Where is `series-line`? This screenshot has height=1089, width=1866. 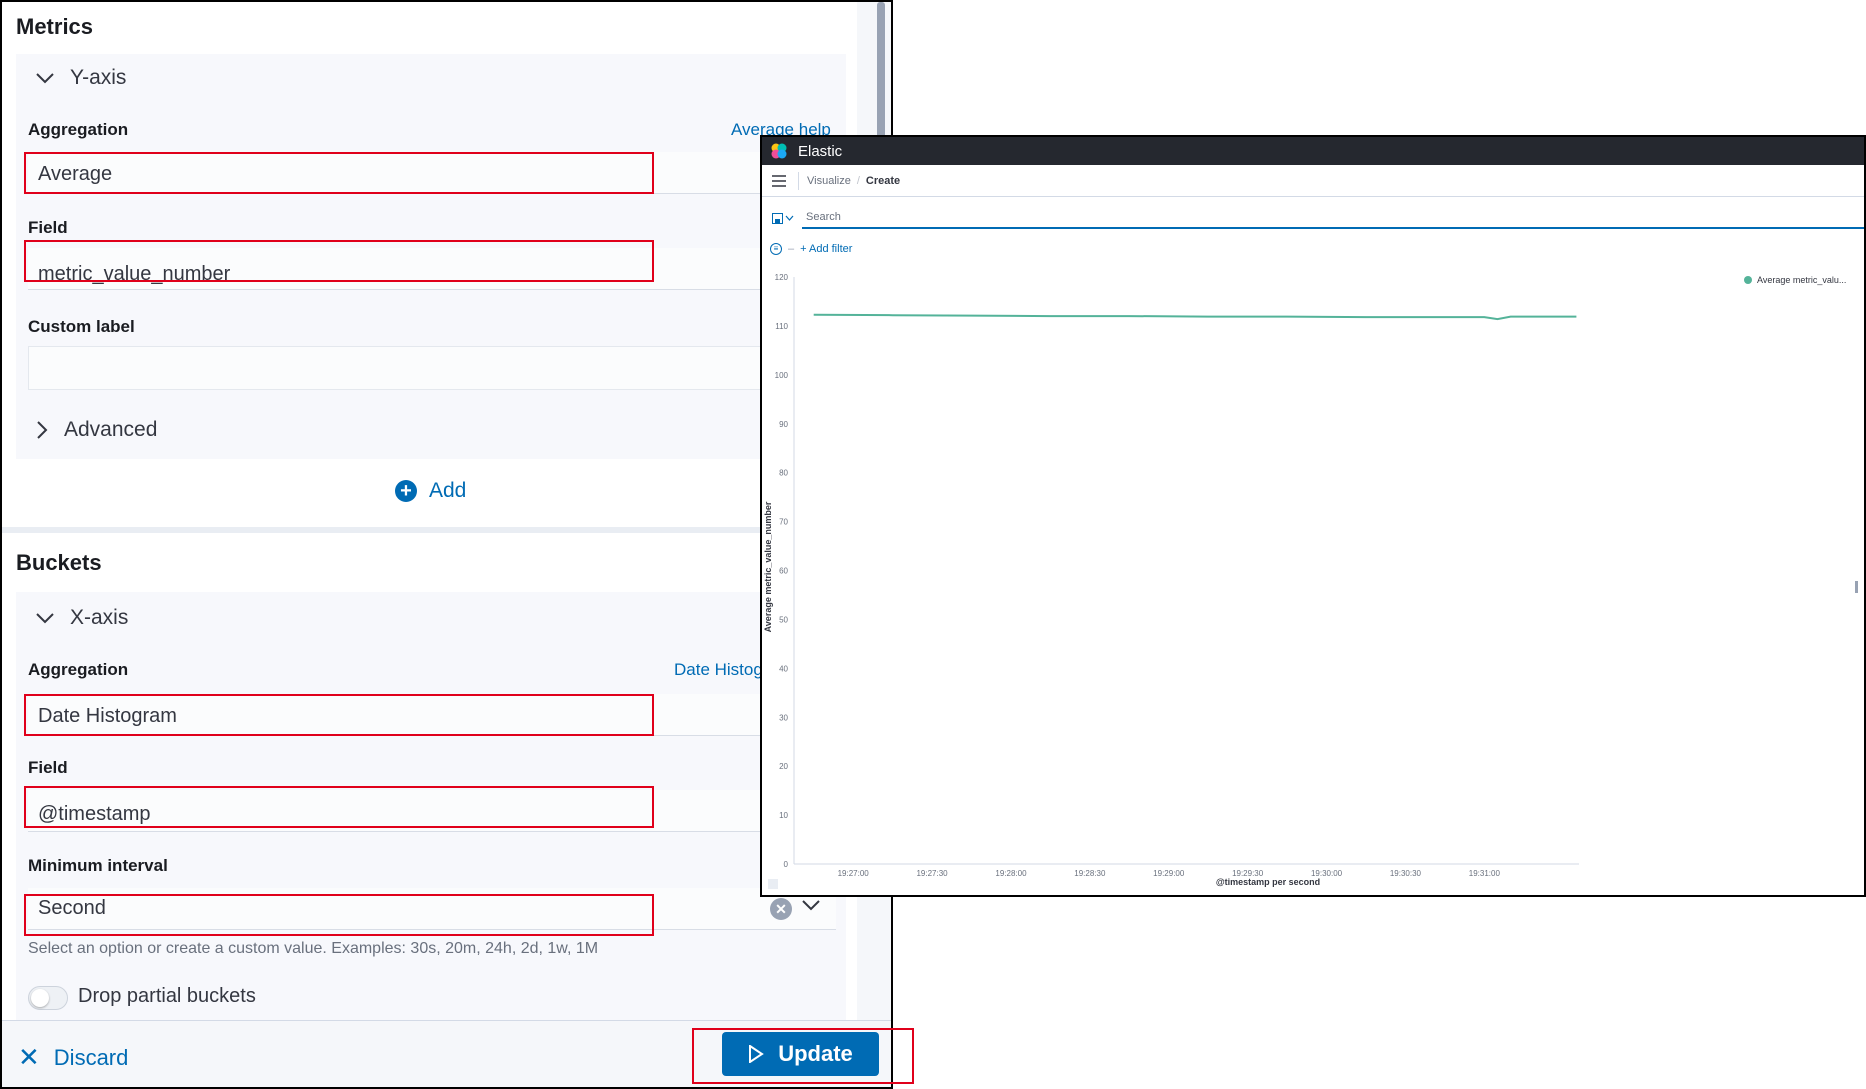 series-line is located at coordinates (1195, 317).